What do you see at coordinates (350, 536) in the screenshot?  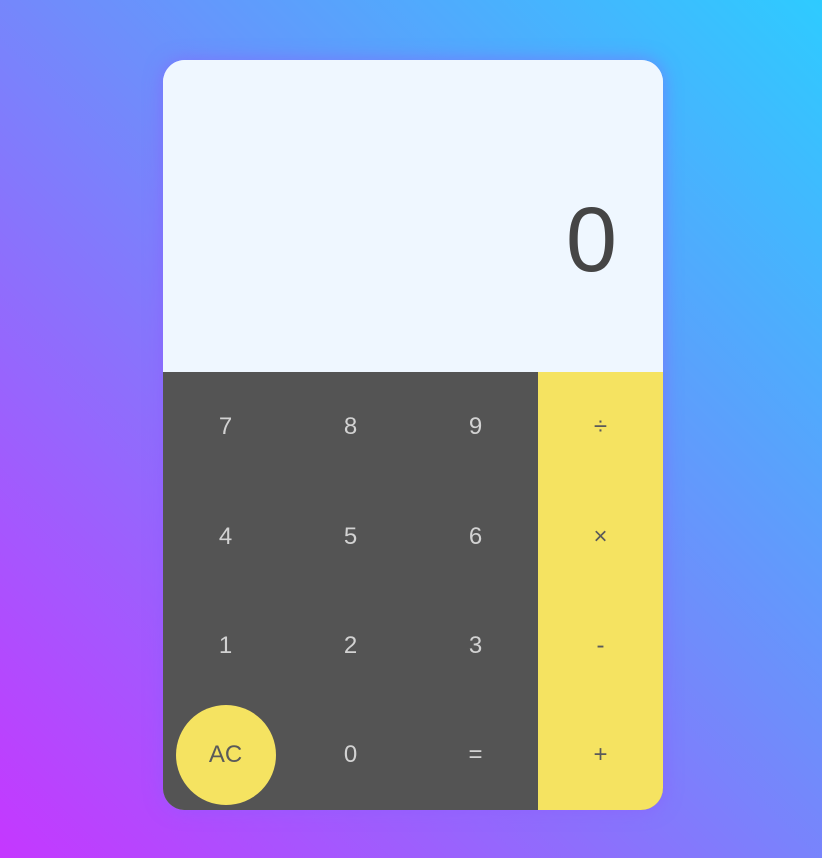 I see `key-5: 5` at bounding box center [350, 536].